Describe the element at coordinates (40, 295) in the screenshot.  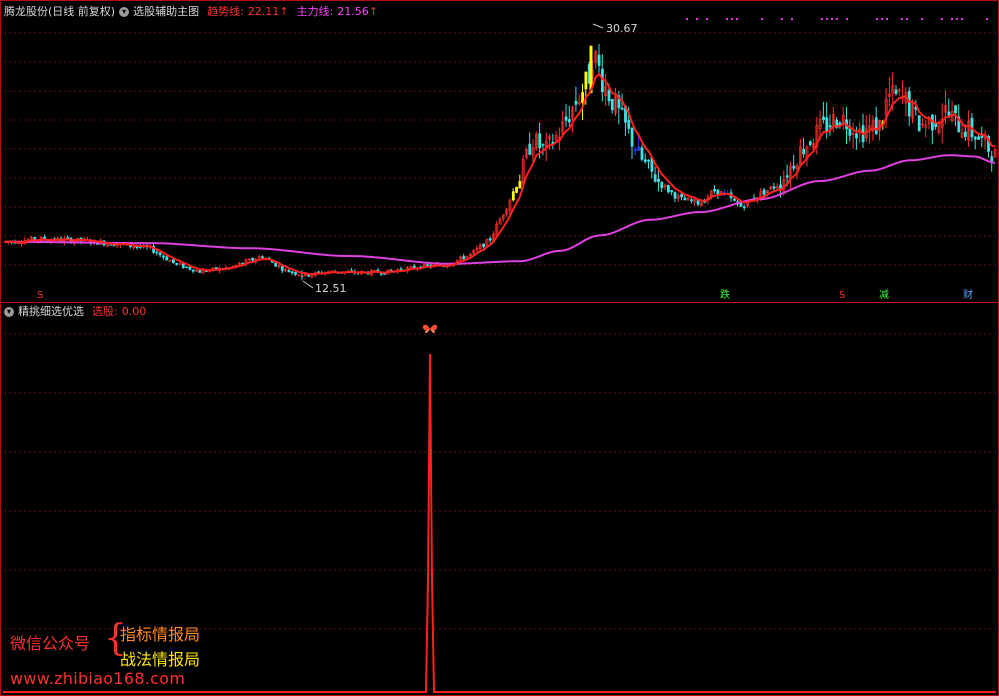
I see `signal-marker: S` at that location.